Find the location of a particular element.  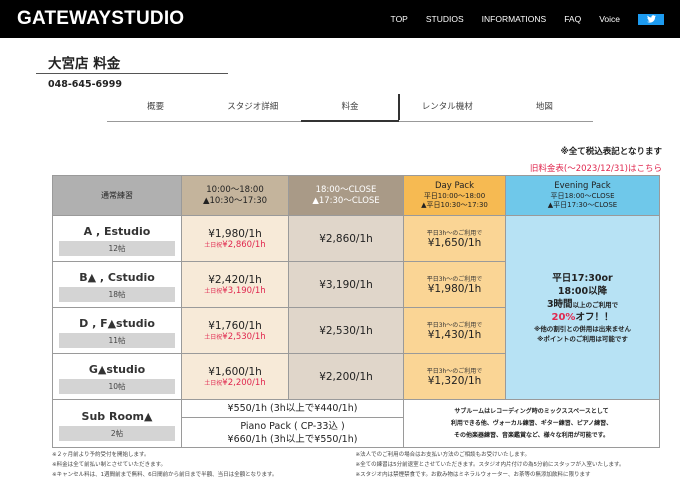

weekend-price: 土日祝¥3,190/1h is located at coordinates (235, 291).